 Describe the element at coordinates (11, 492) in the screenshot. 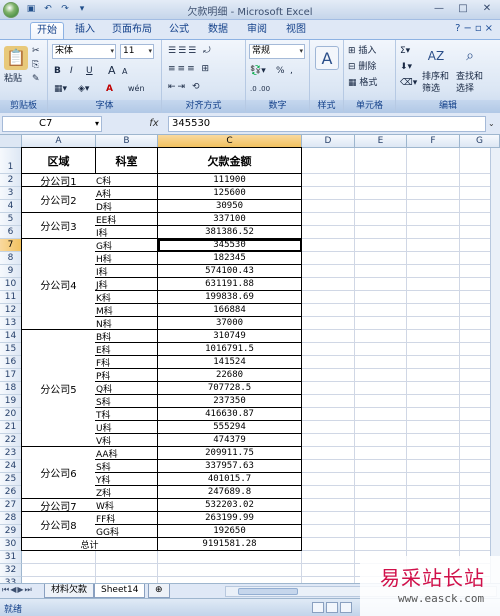

I see `row-header: 26` at that location.